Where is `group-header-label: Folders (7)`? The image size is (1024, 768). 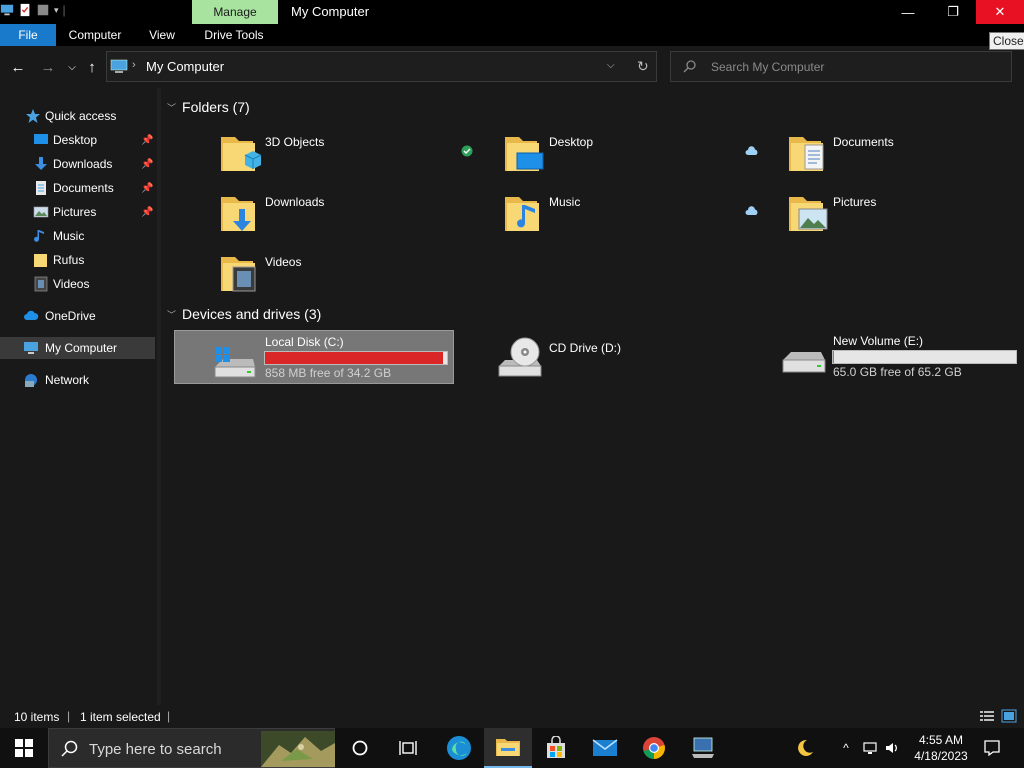
group-header-label: Folders (7) is located at coordinates (216, 107).